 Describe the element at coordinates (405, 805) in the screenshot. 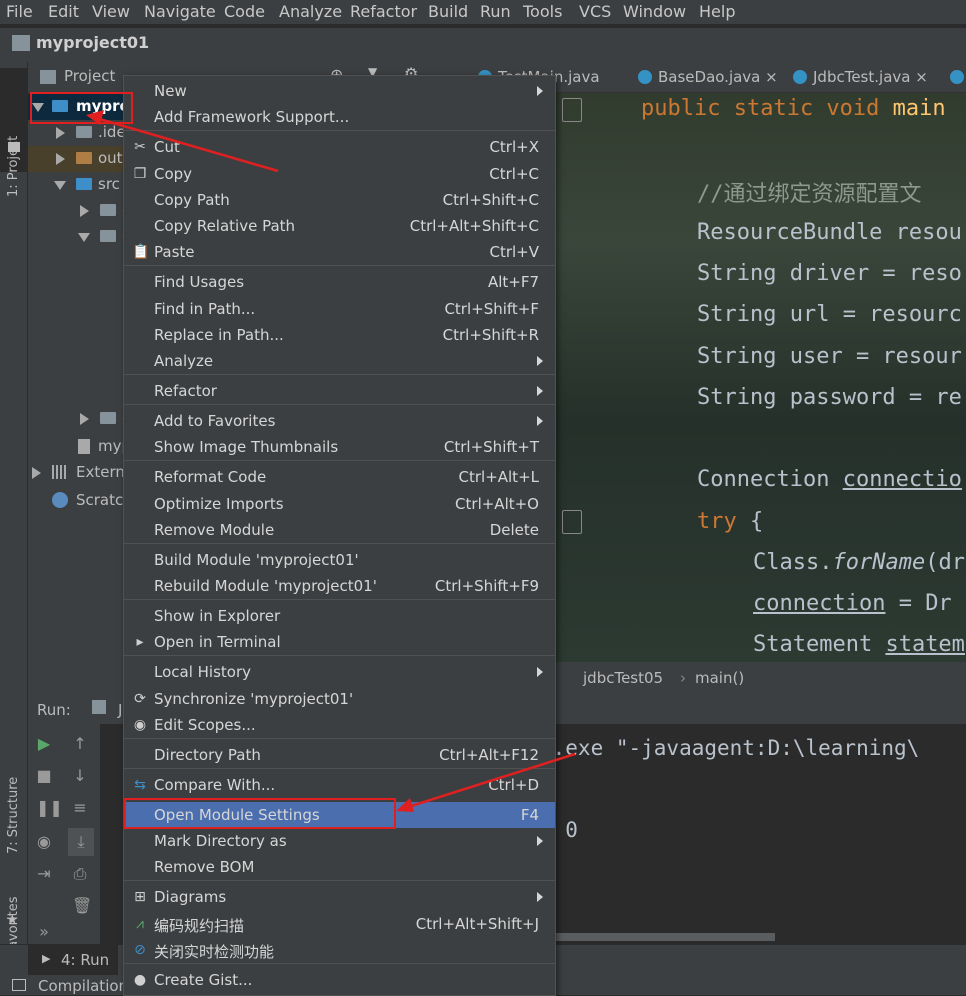

I see `annotation-arrowhead` at that location.